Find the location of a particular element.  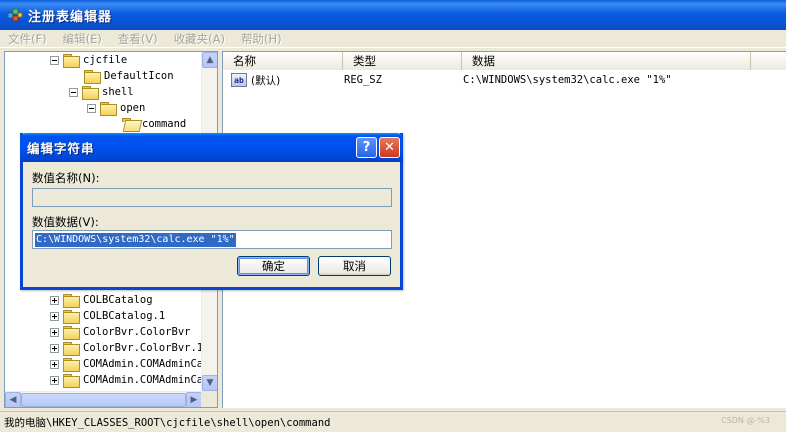

string-value-icon: ab is located at coordinates (239, 80).